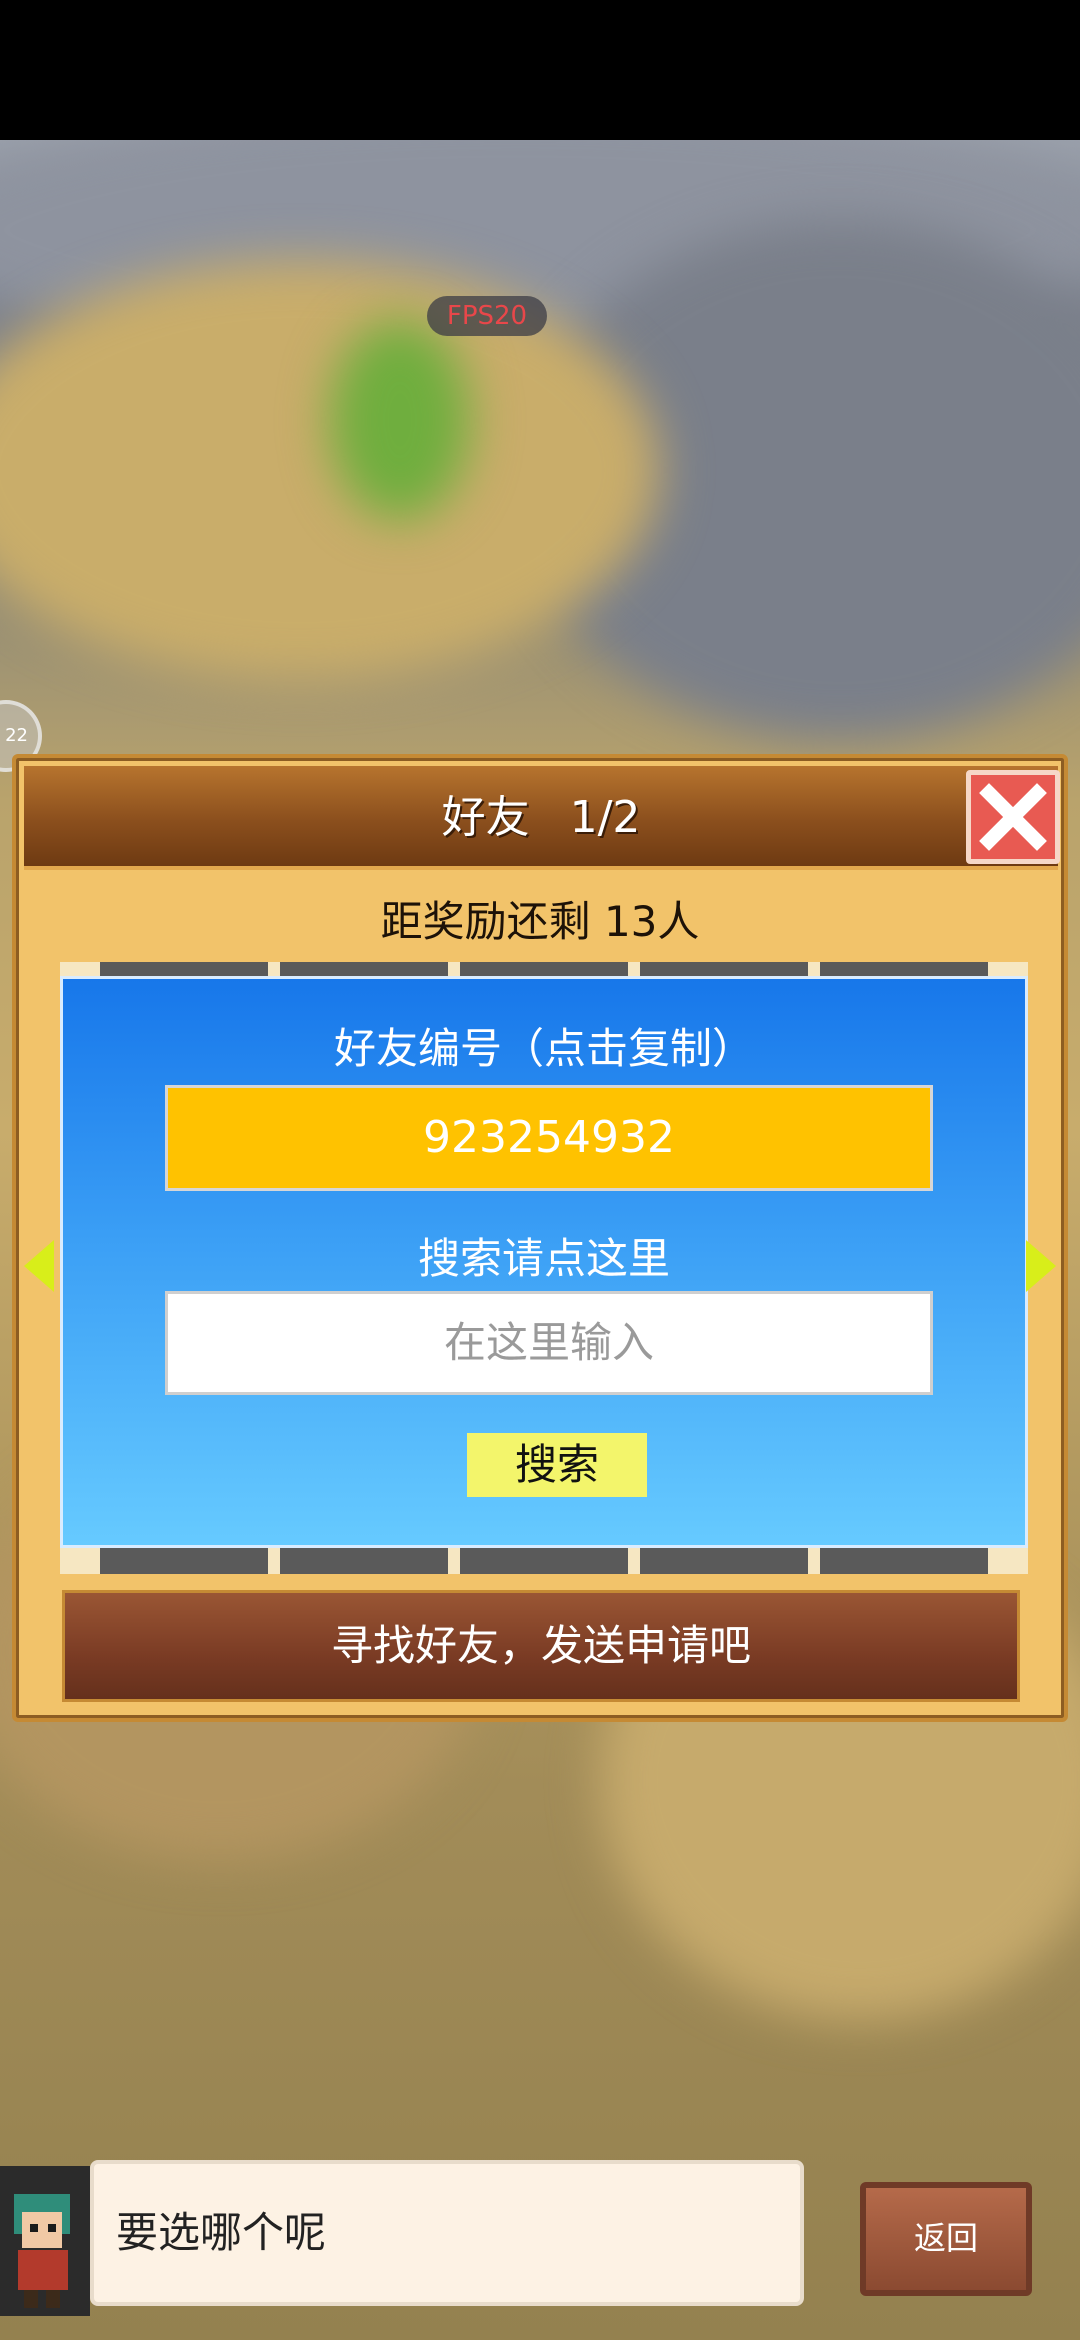 This screenshot has width=1080, height=2340. Describe the element at coordinates (42, 2251) in the screenshot. I see `character-icon` at that location.